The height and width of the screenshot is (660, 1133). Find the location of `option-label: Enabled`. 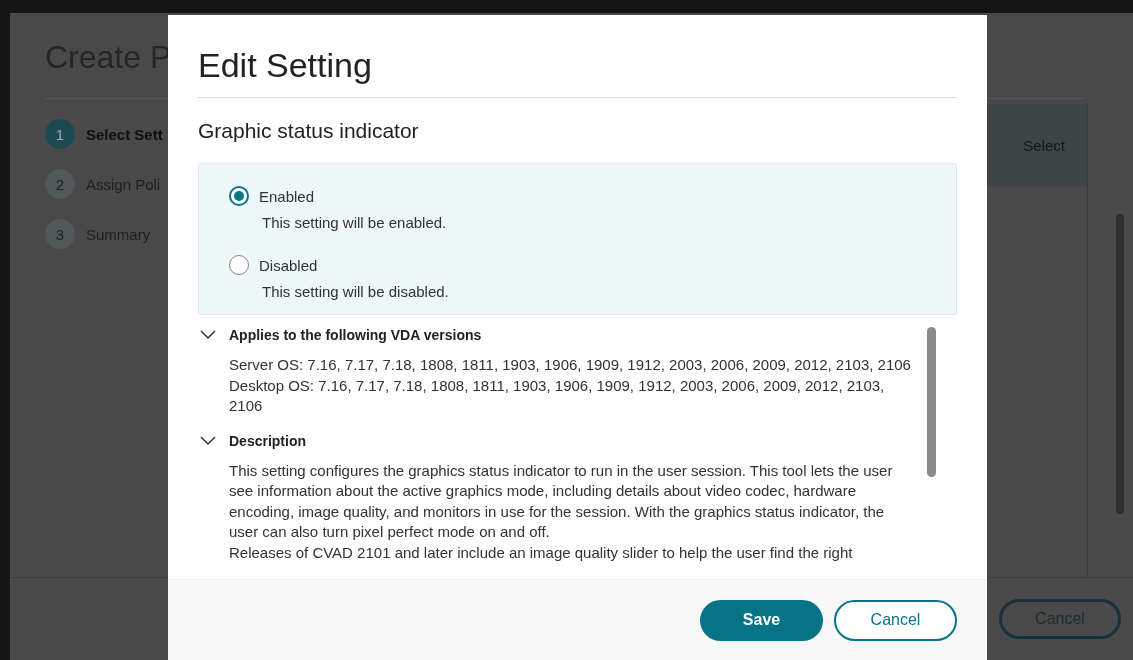

option-label: Enabled is located at coordinates (287, 196).